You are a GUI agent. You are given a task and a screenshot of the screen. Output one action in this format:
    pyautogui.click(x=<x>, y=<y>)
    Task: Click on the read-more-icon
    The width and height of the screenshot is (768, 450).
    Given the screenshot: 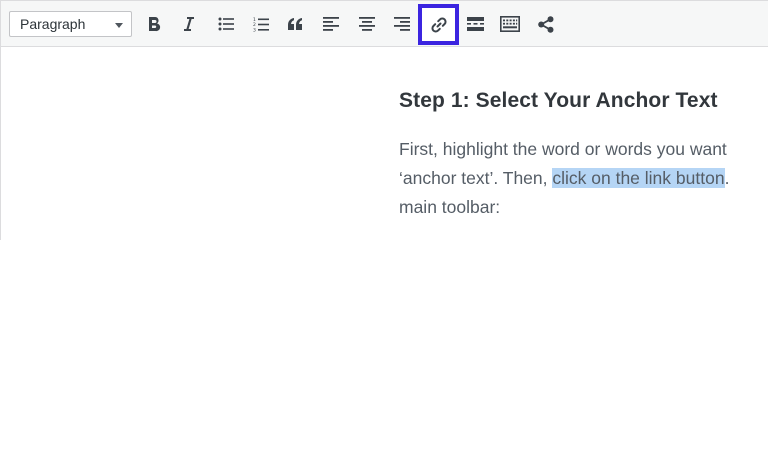 What is the action you would take?
    pyautogui.click(x=475, y=24)
    